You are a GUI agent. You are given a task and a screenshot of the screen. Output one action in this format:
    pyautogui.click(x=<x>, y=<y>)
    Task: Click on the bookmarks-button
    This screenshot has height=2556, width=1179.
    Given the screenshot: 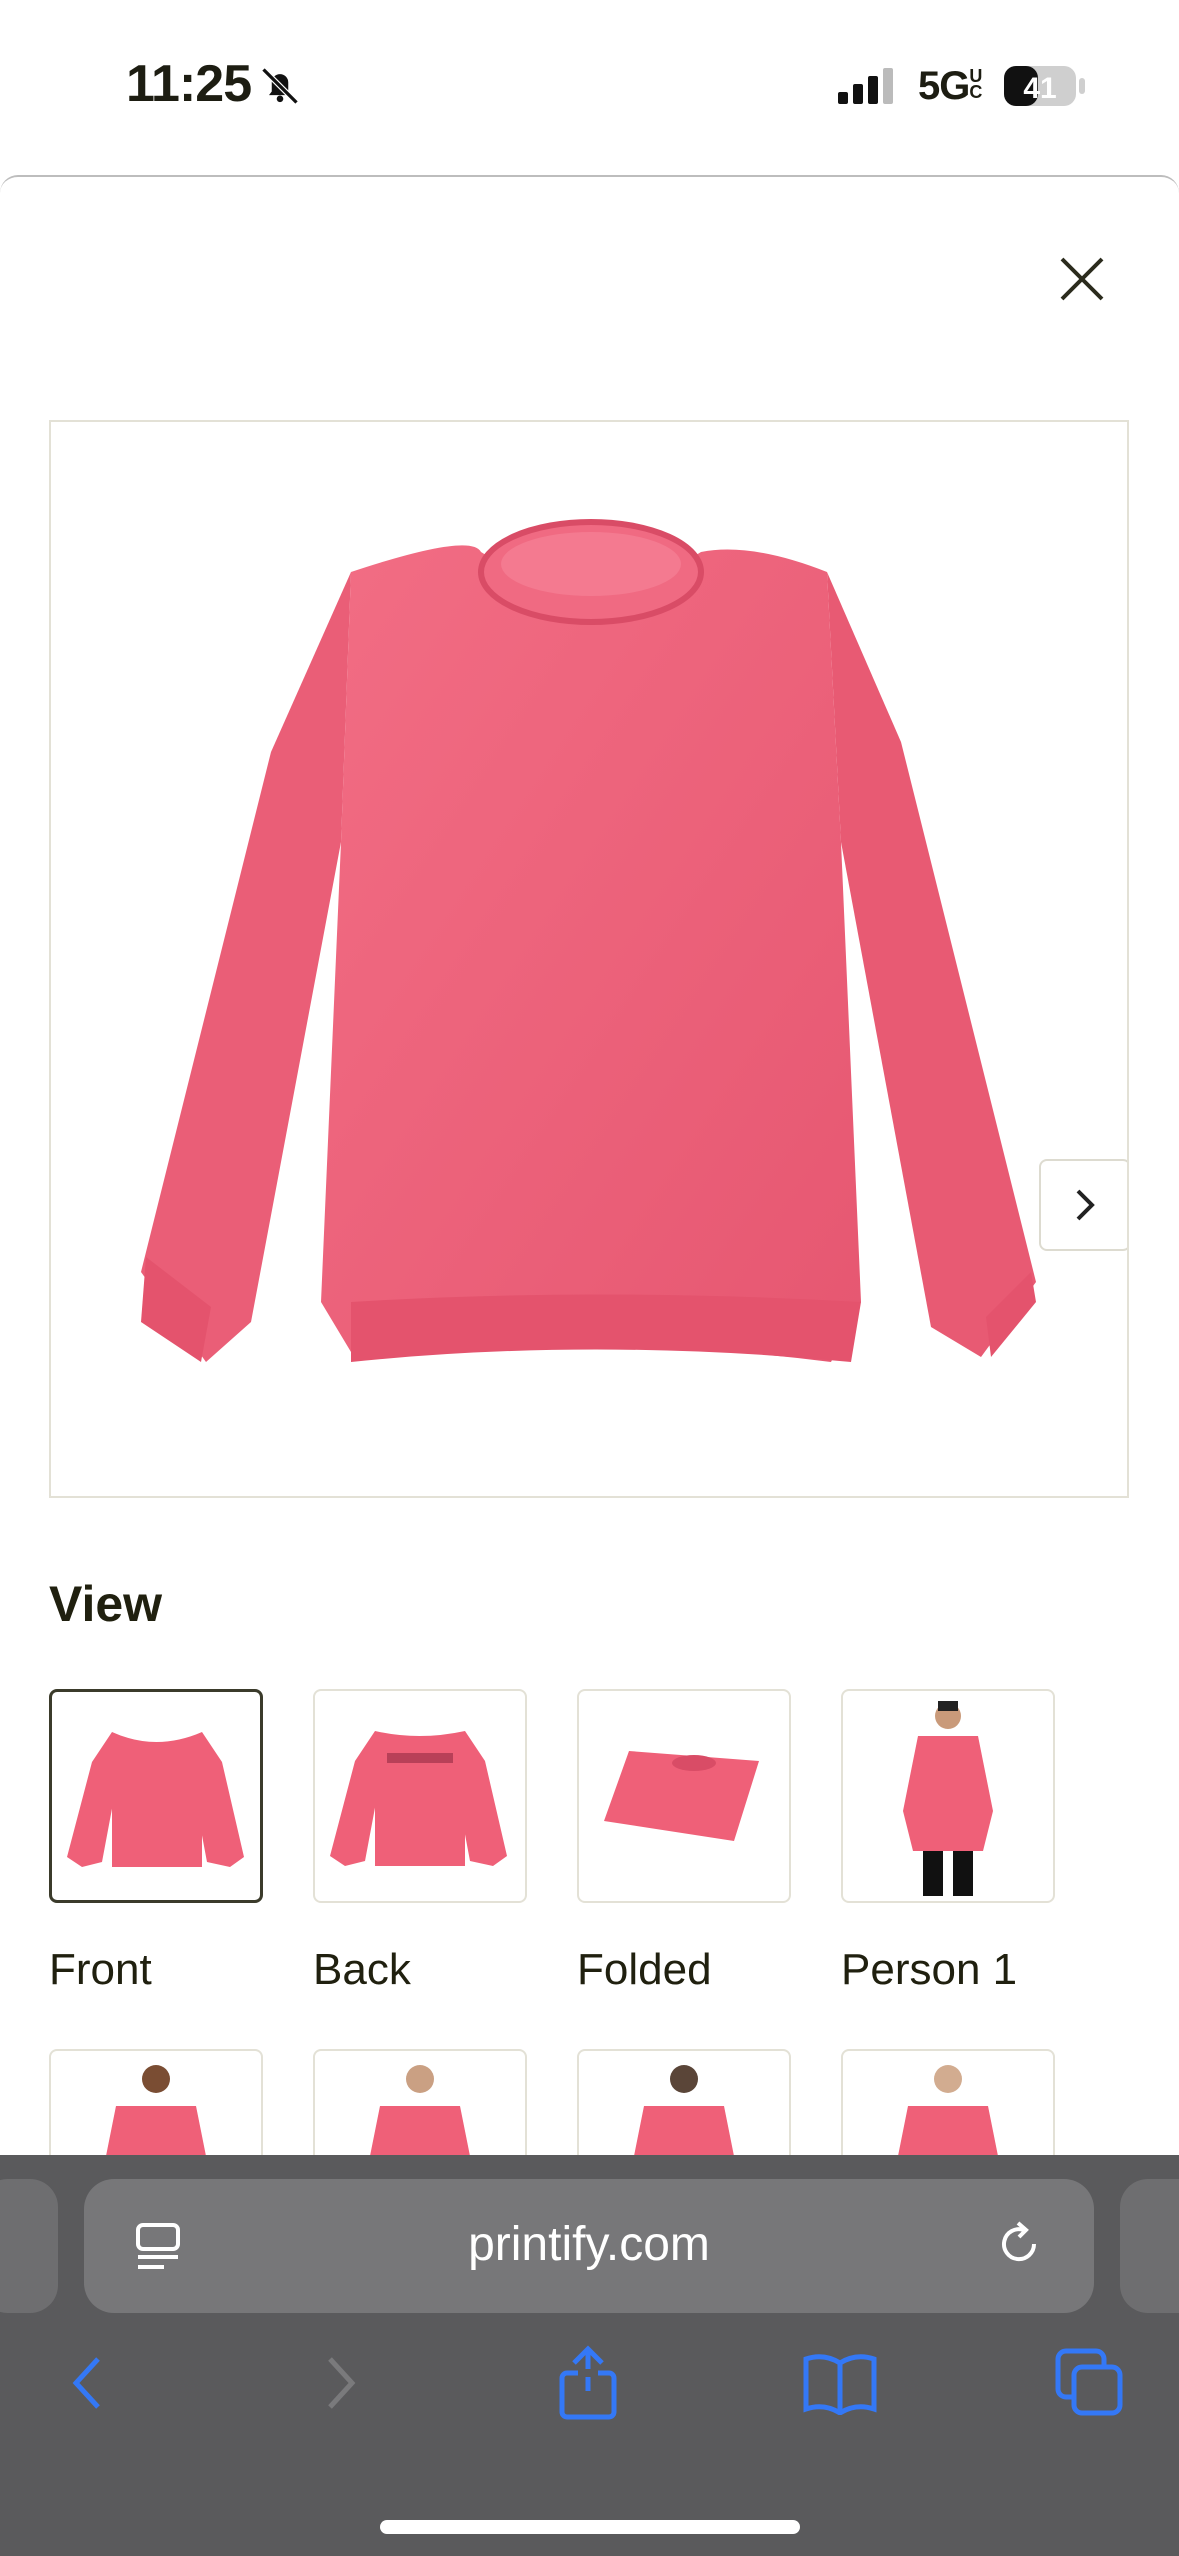 What is the action you would take?
    pyautogui.click(x=840, y=2383)
    